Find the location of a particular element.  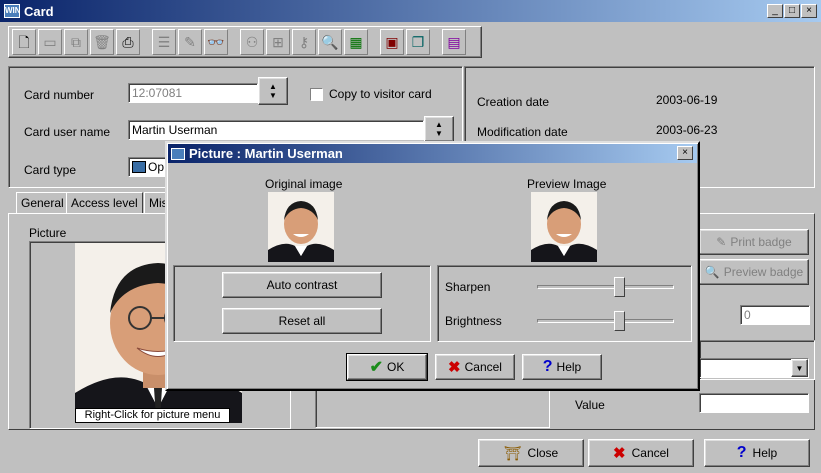

ok-label: OK is located at coordinates (396, 367).